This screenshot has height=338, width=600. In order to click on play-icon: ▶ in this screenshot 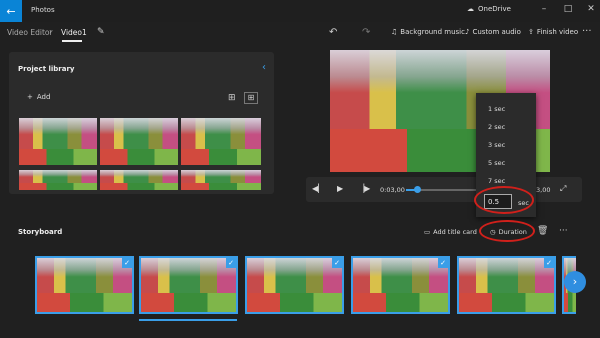, I will do `click(340, 188)`.